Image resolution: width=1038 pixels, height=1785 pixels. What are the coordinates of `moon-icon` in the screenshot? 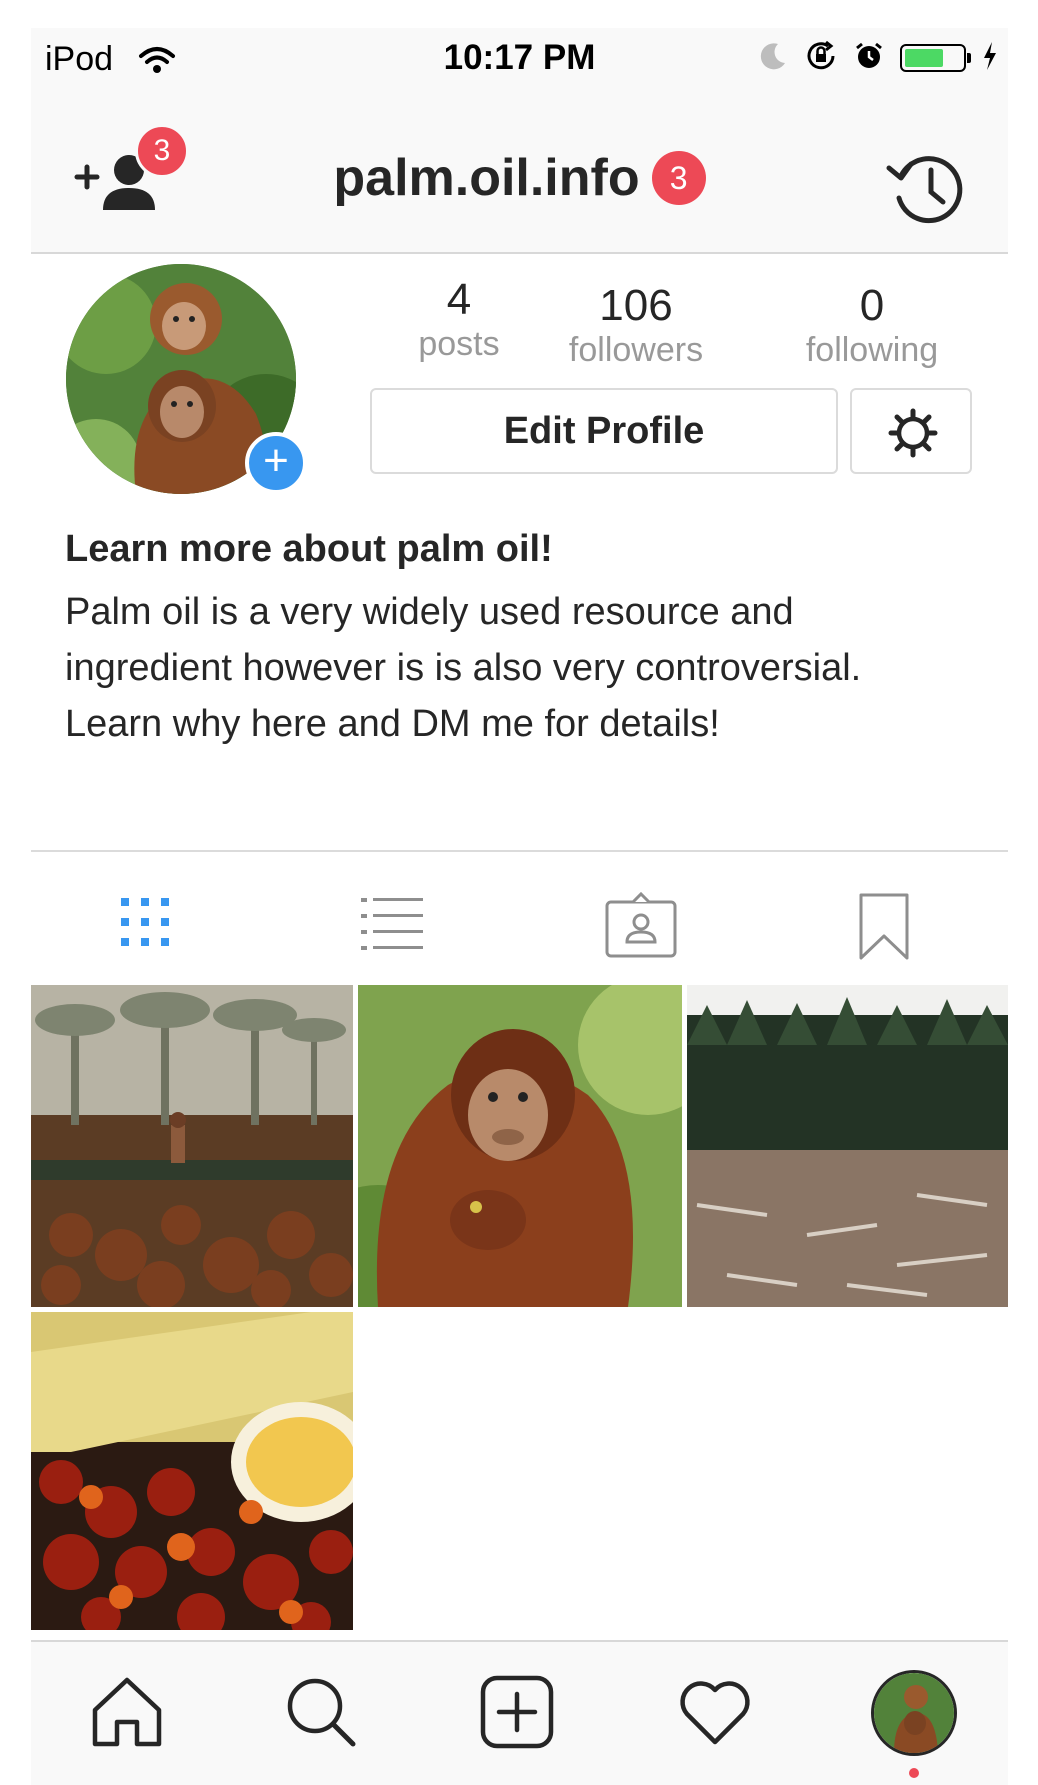 It's located at (773, 58).